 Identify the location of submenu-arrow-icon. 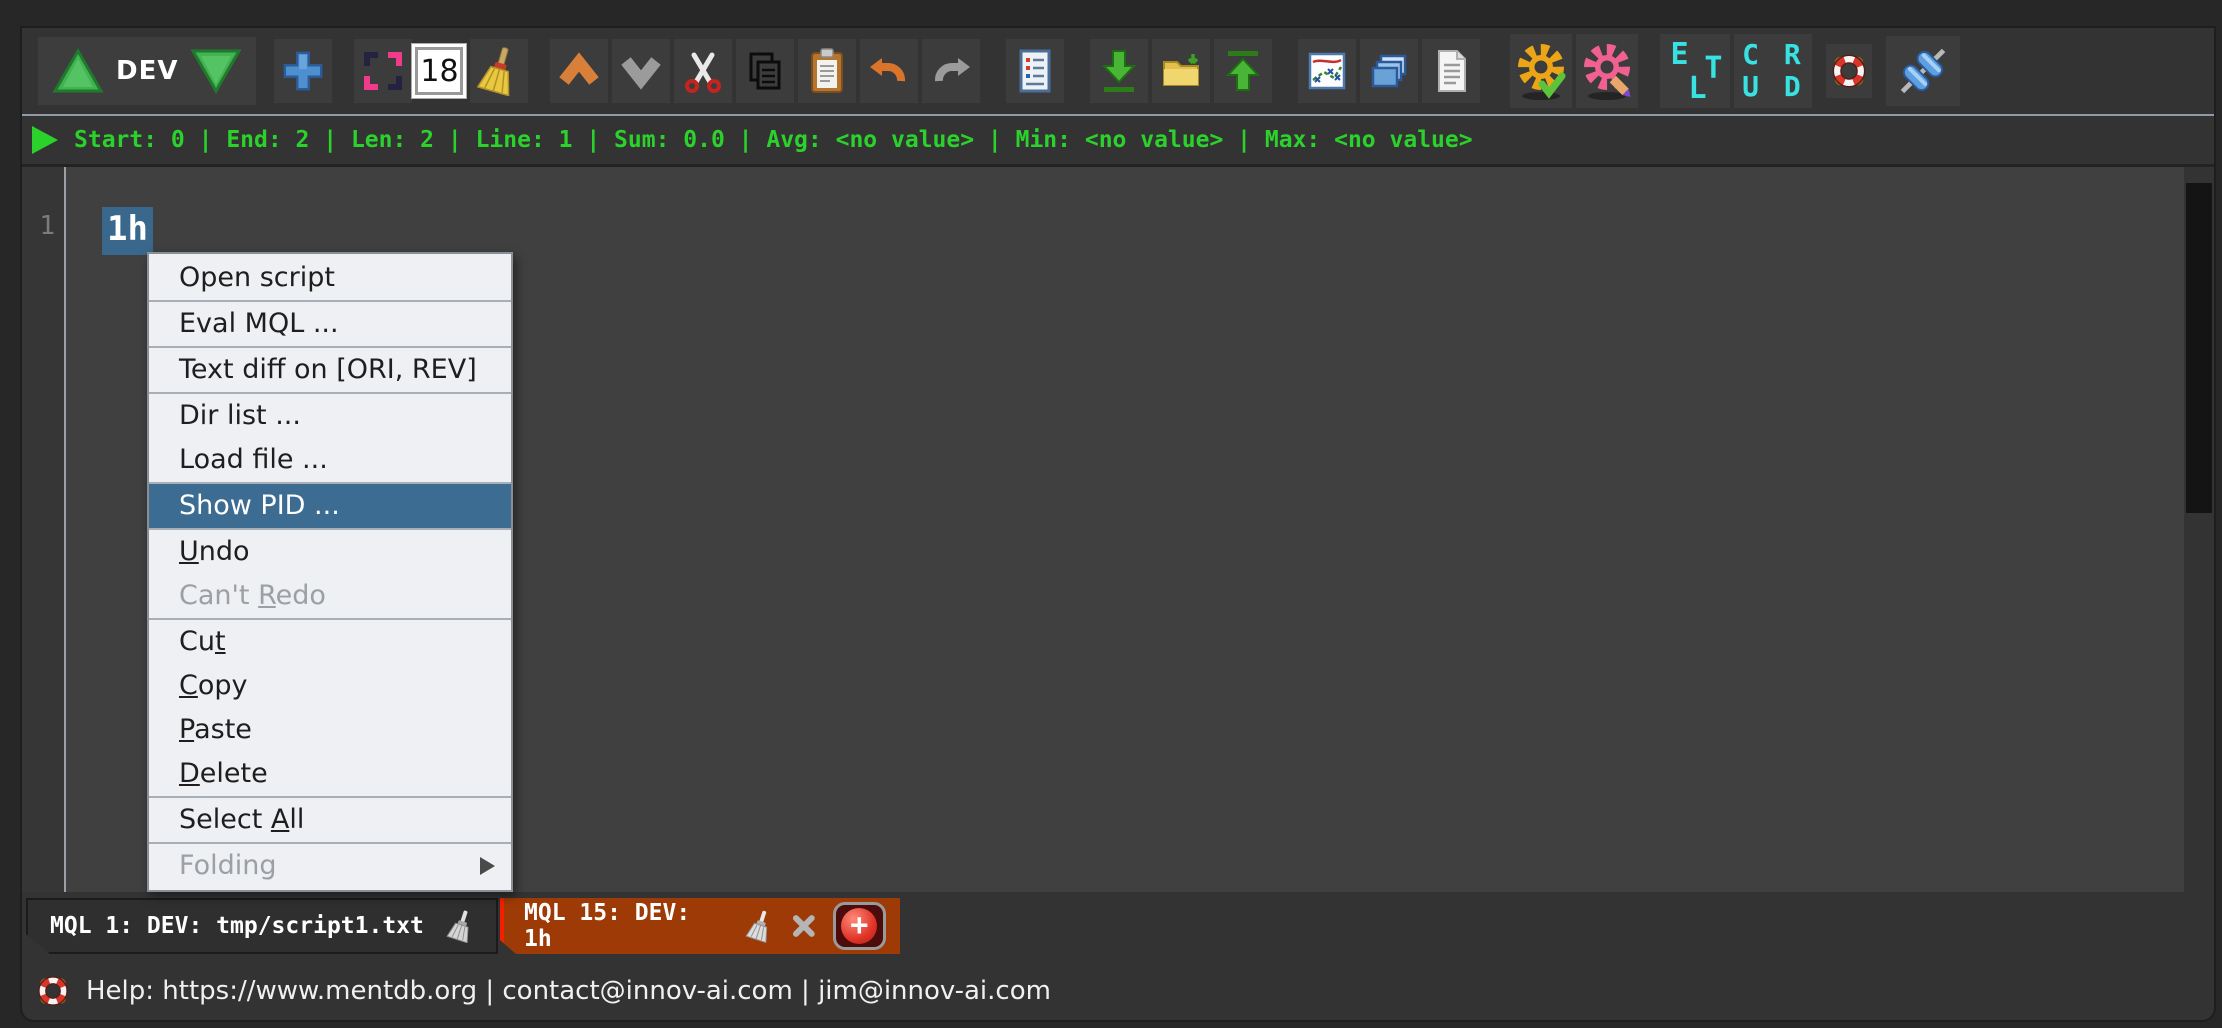
(487, 866).